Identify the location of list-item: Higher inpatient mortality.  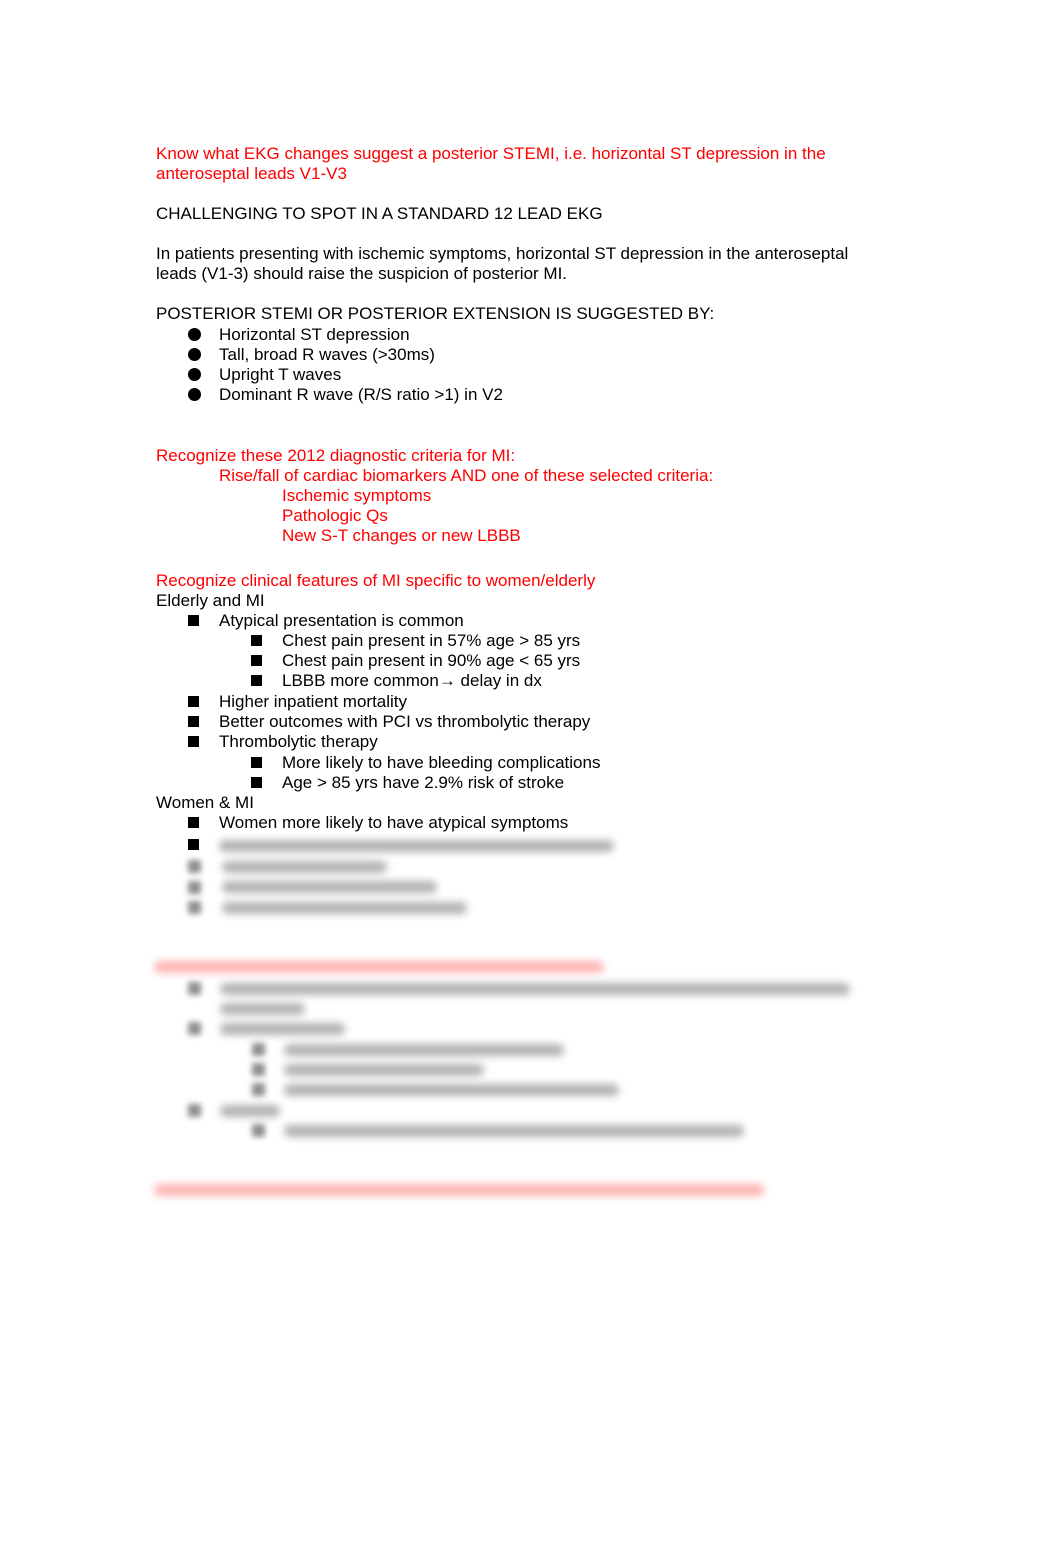
(313, 701).